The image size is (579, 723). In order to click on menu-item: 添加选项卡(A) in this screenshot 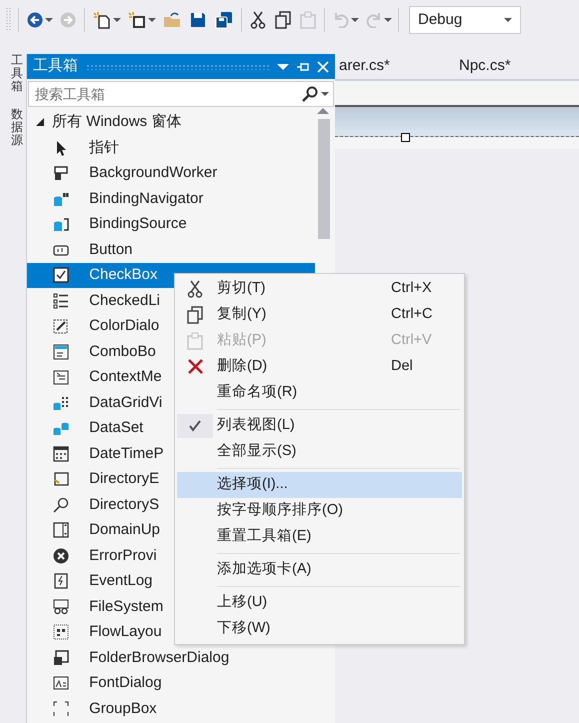, I will do `click(319, 570)`.